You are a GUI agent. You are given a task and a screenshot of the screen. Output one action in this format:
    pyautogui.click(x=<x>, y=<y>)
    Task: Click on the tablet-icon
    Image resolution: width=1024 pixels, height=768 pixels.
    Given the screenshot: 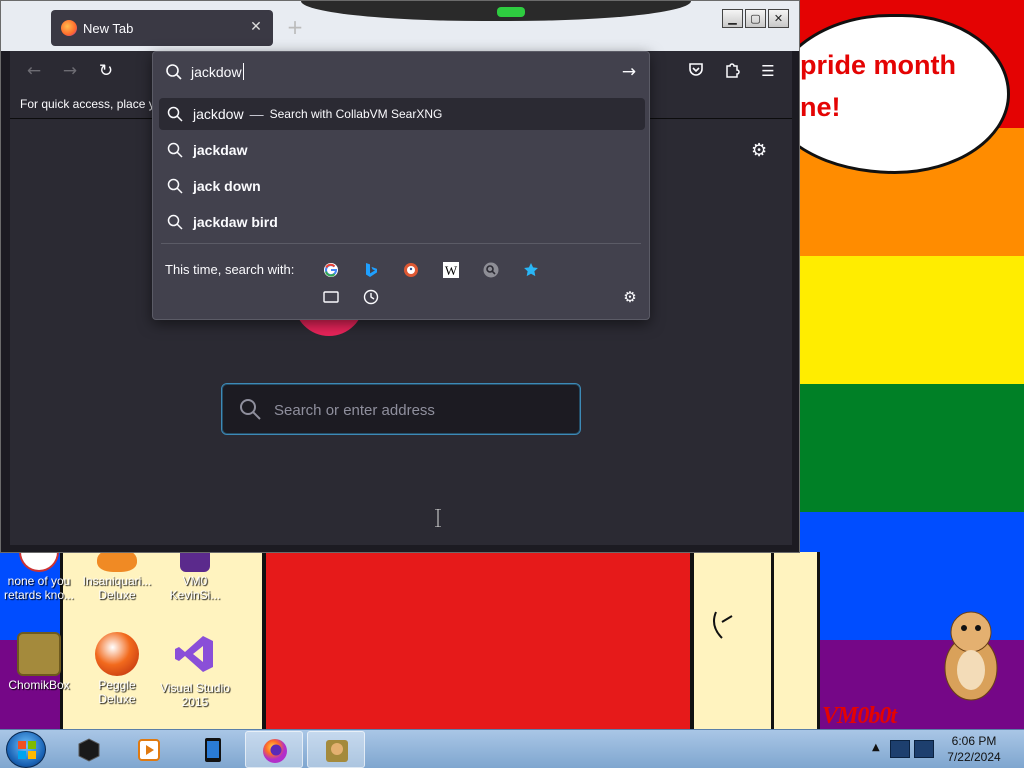 What is the action you would take?
    pyautogui.click(x=213, y=750)
    